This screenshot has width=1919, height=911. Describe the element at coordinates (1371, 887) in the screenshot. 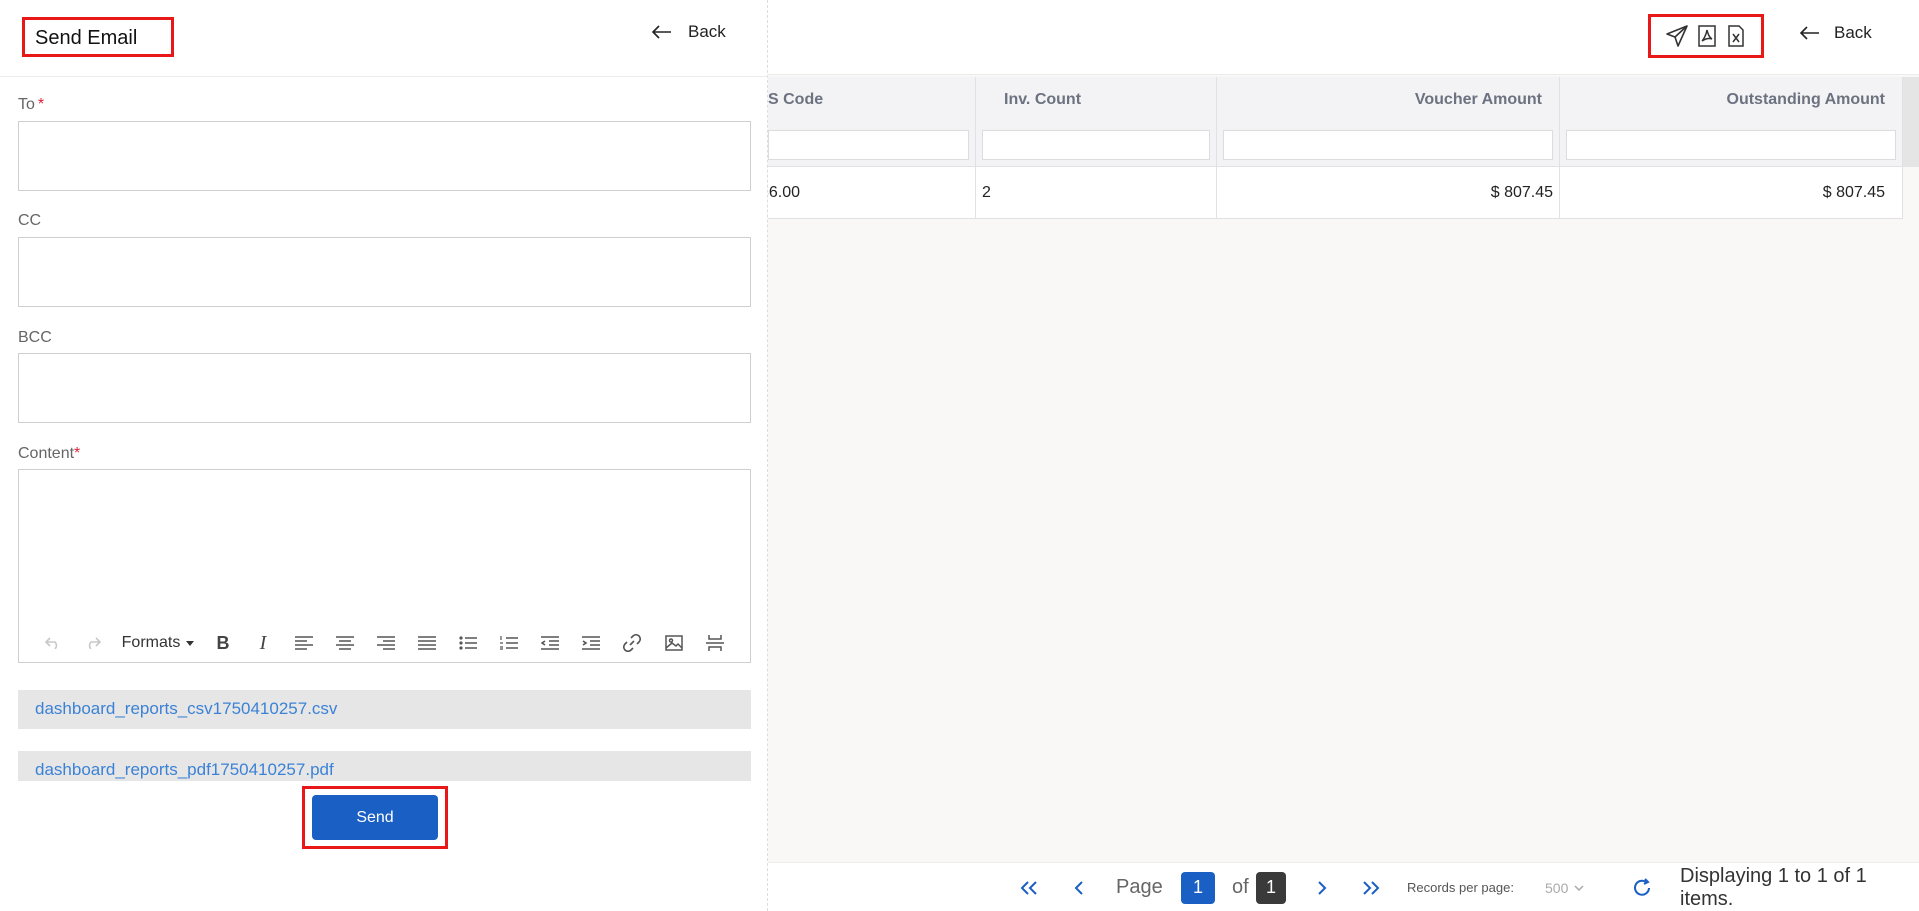

I see `last-page-icon` at that location.